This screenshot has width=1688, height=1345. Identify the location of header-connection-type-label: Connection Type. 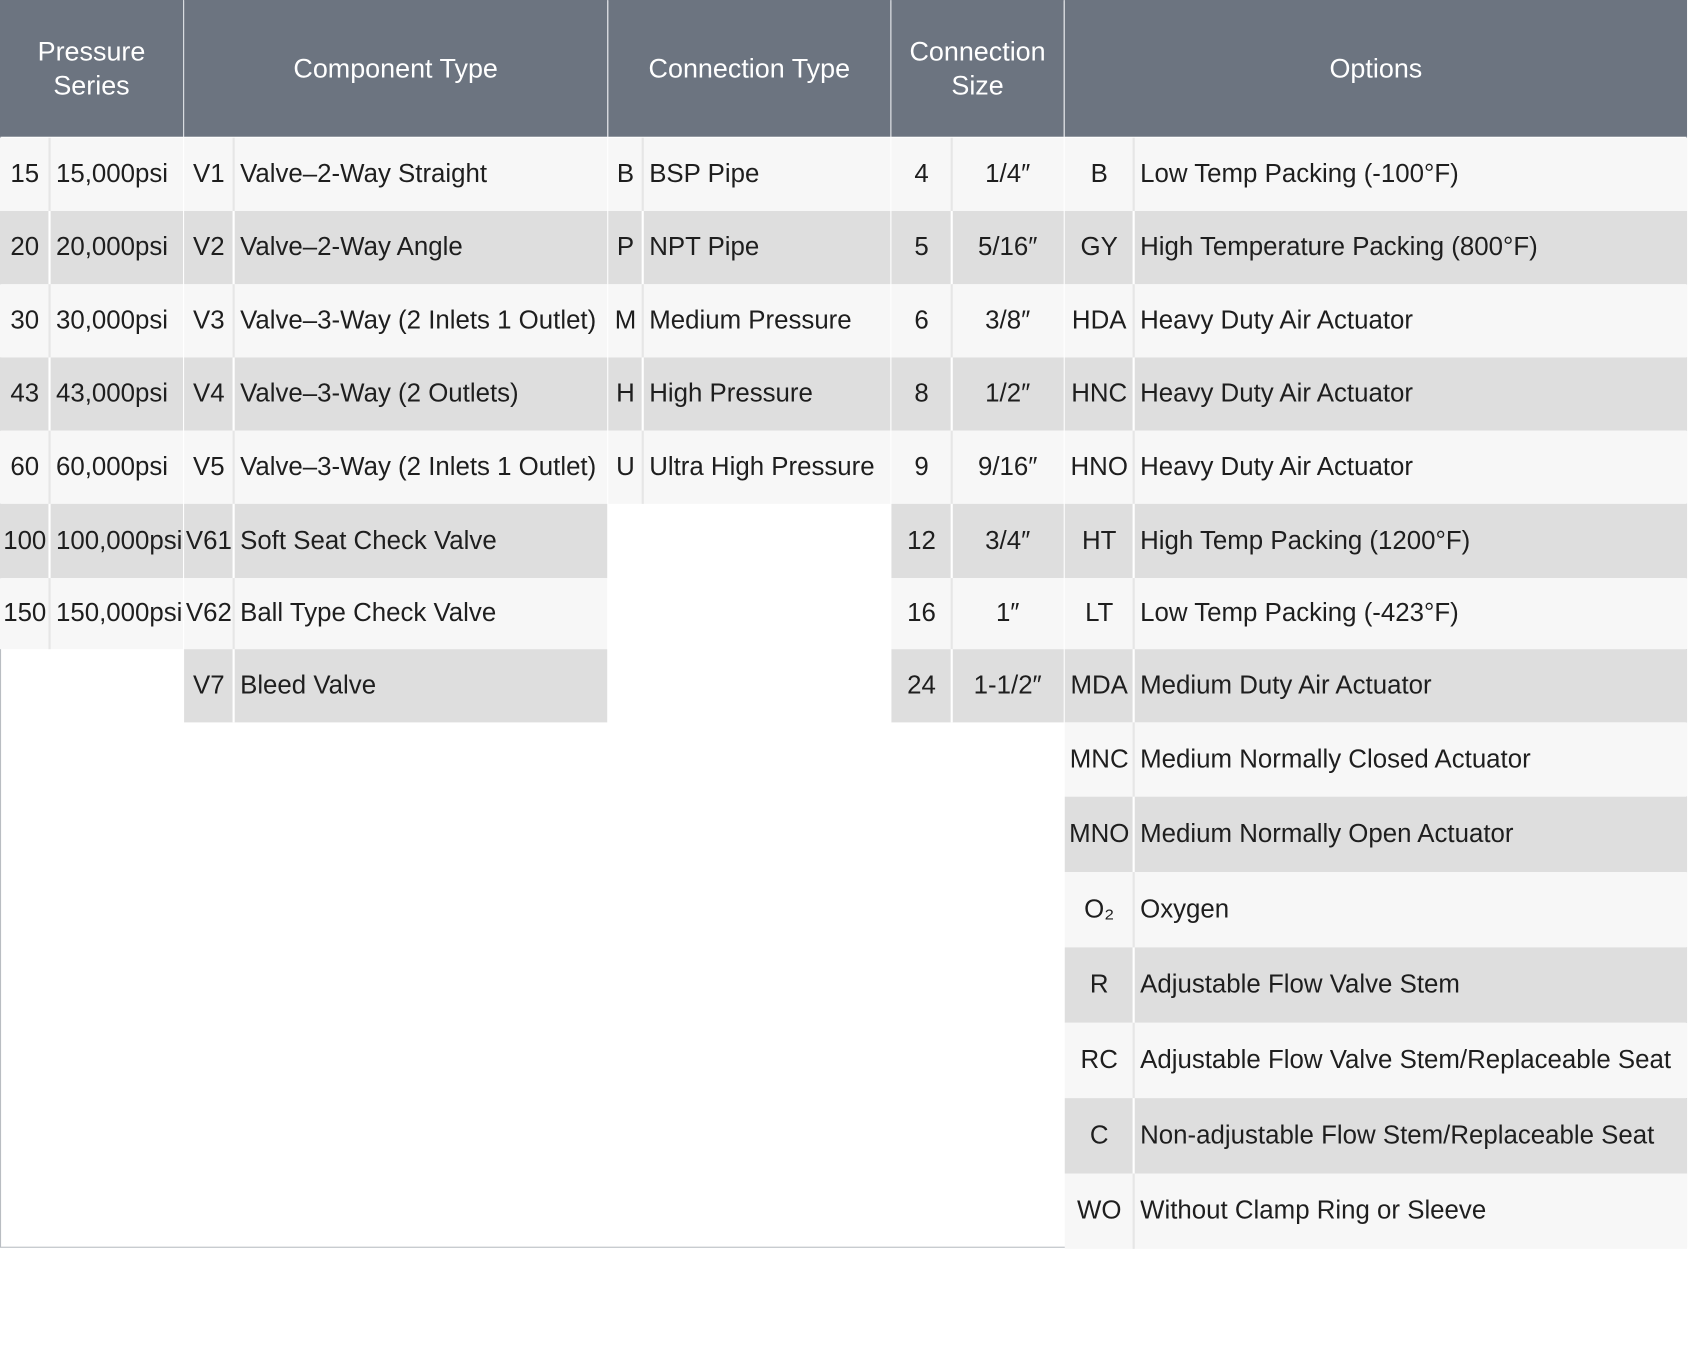
(749, 68).